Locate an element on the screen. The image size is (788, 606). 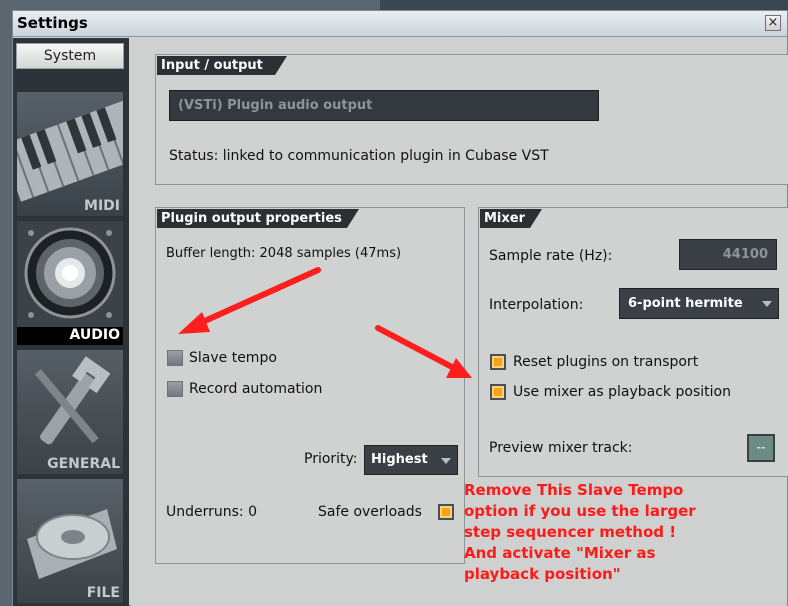
record-automation-checkbox is located at coordinates (175, 389).